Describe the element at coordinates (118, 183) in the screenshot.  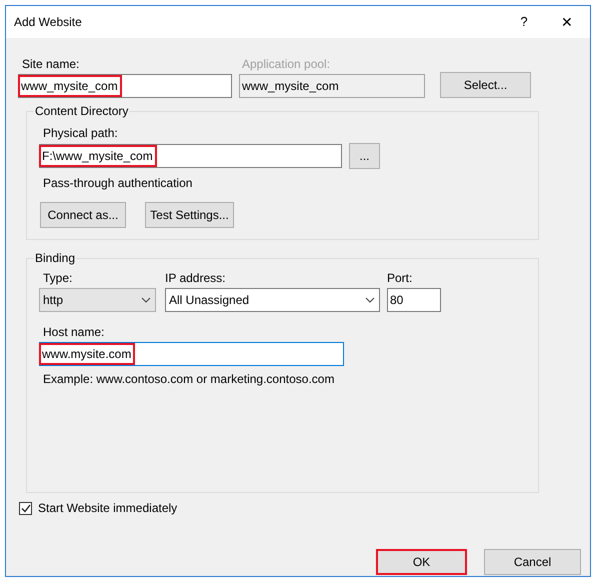
I see `pass-through-label: Pass-through authentication` at that location.